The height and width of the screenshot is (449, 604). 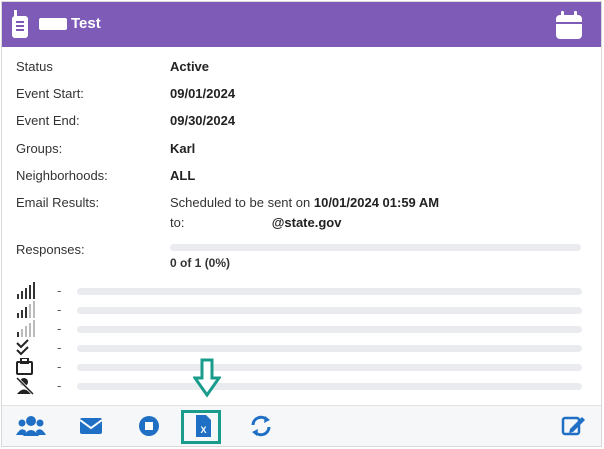 I want to click on email-recipient: to: @state.gov, so click(x=256, y=222).